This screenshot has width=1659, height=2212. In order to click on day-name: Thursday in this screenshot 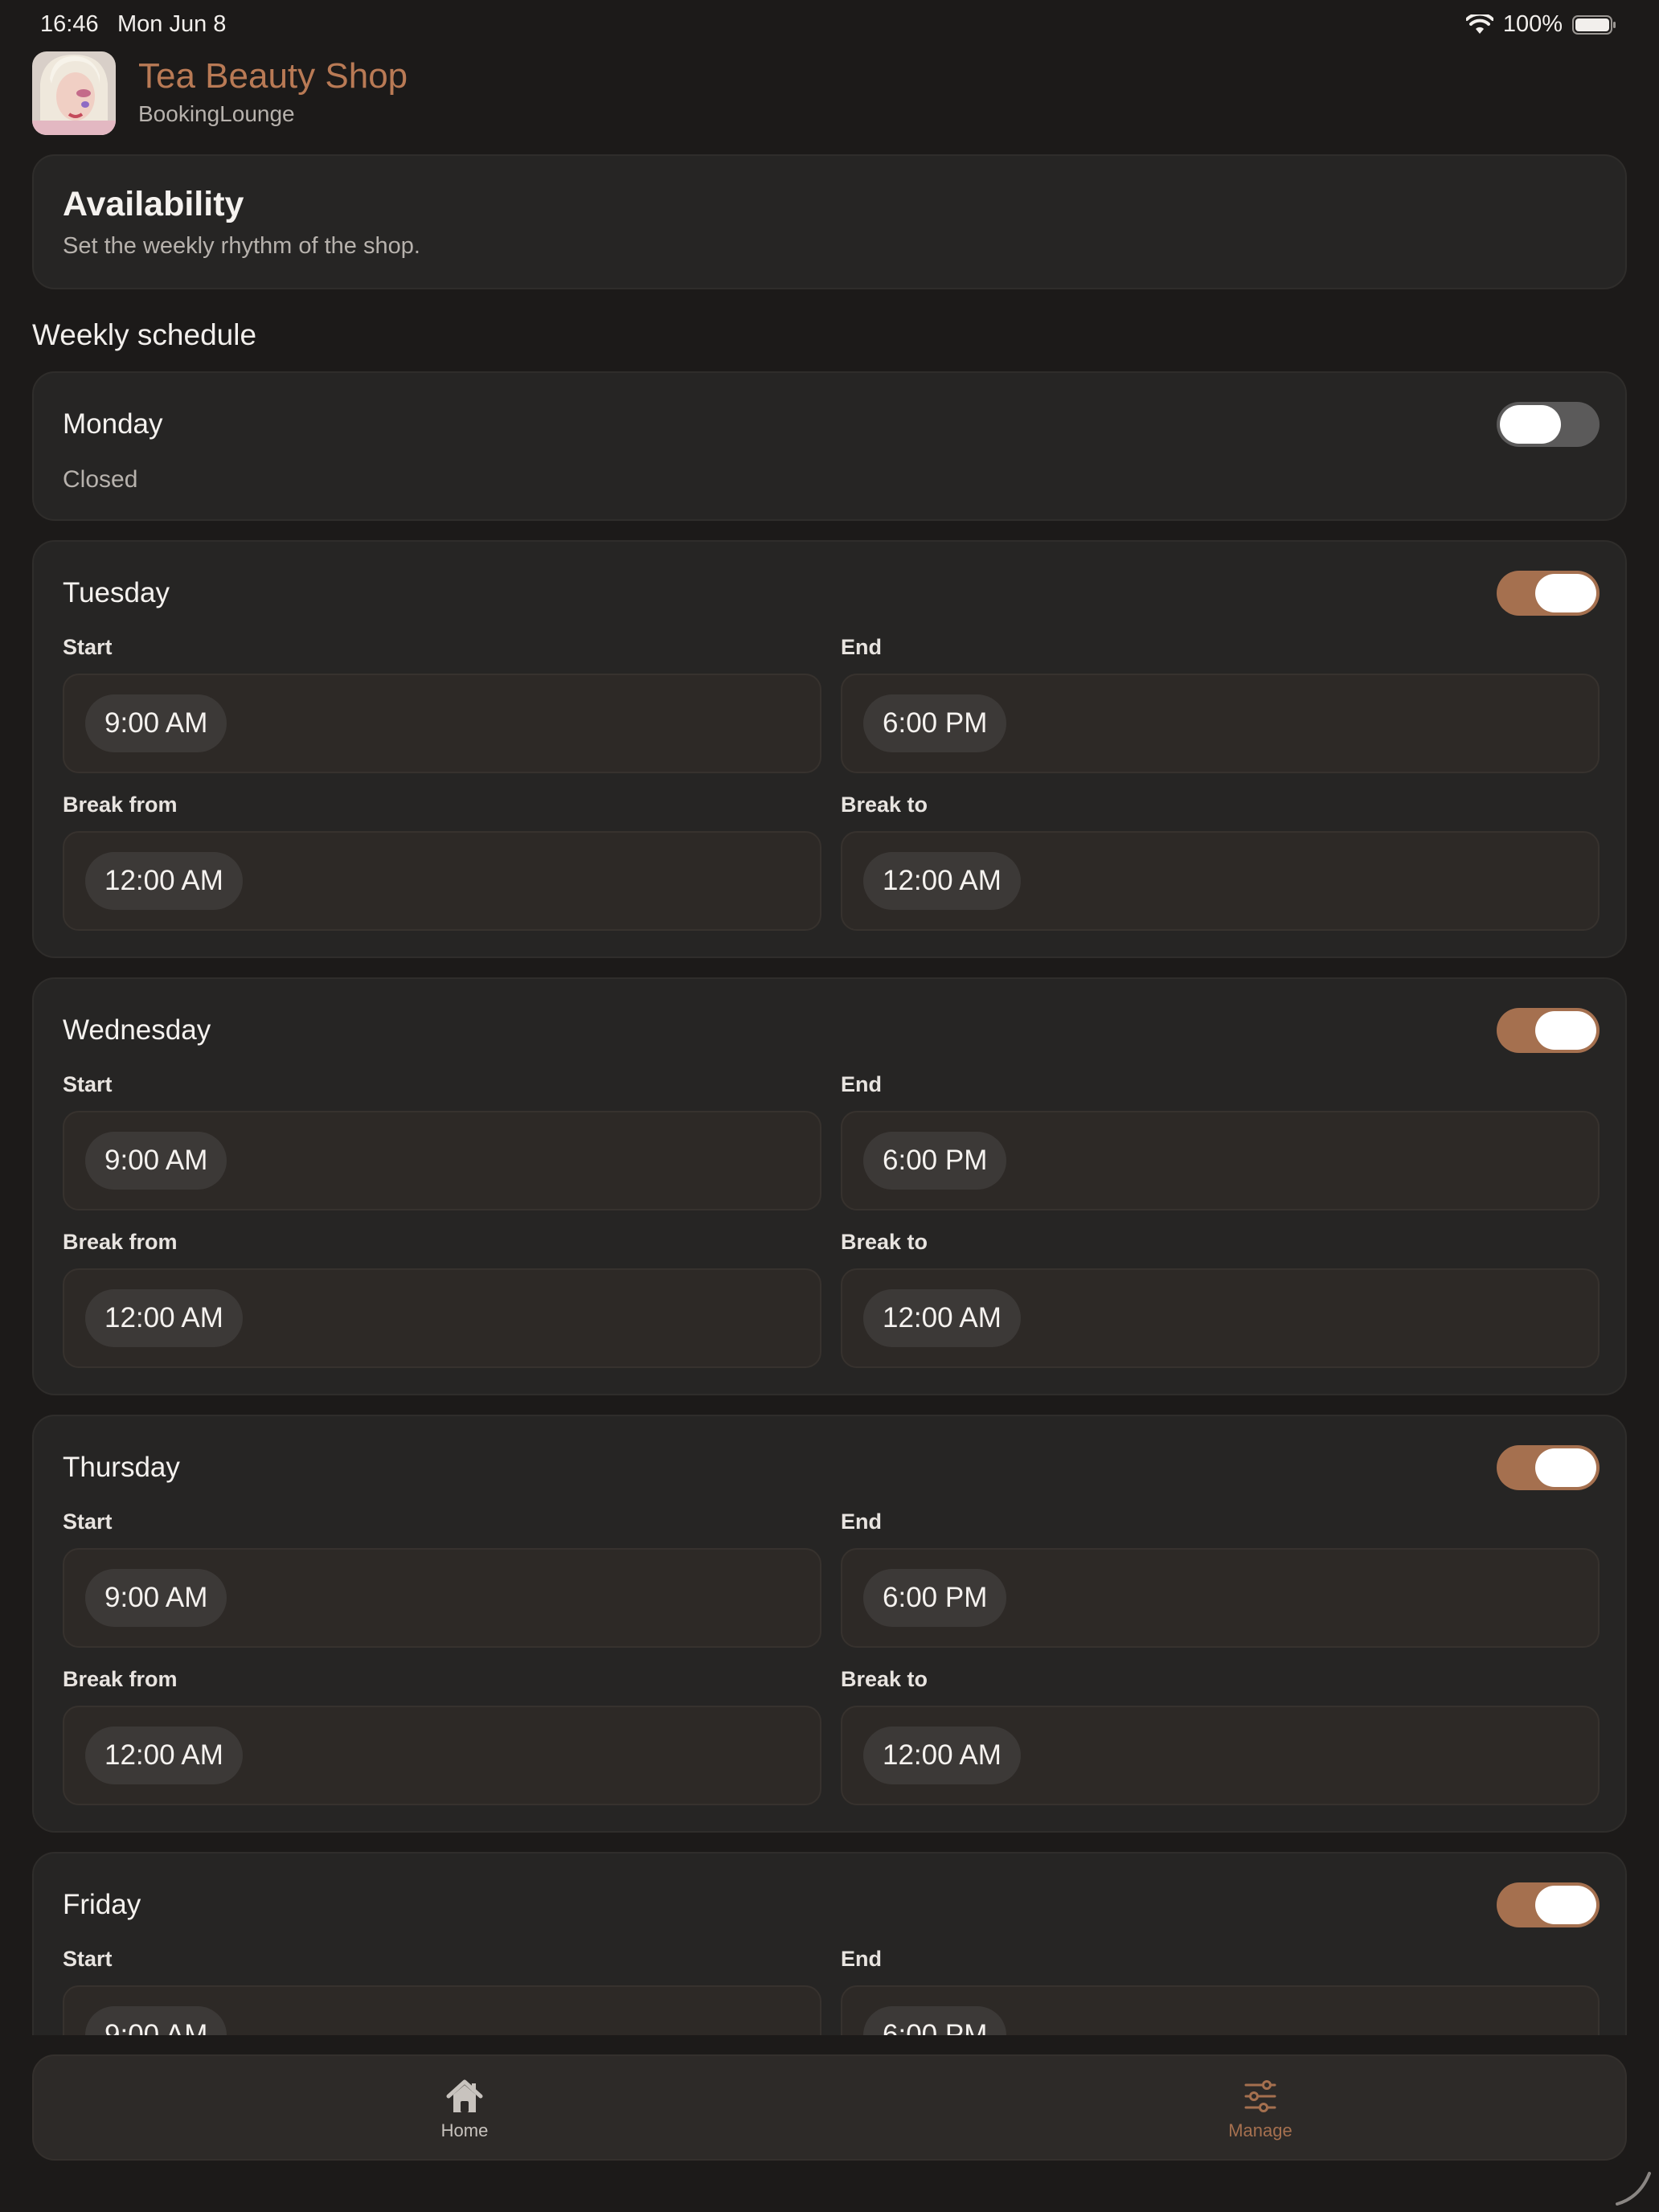, I will do `click(121, 1467)`.